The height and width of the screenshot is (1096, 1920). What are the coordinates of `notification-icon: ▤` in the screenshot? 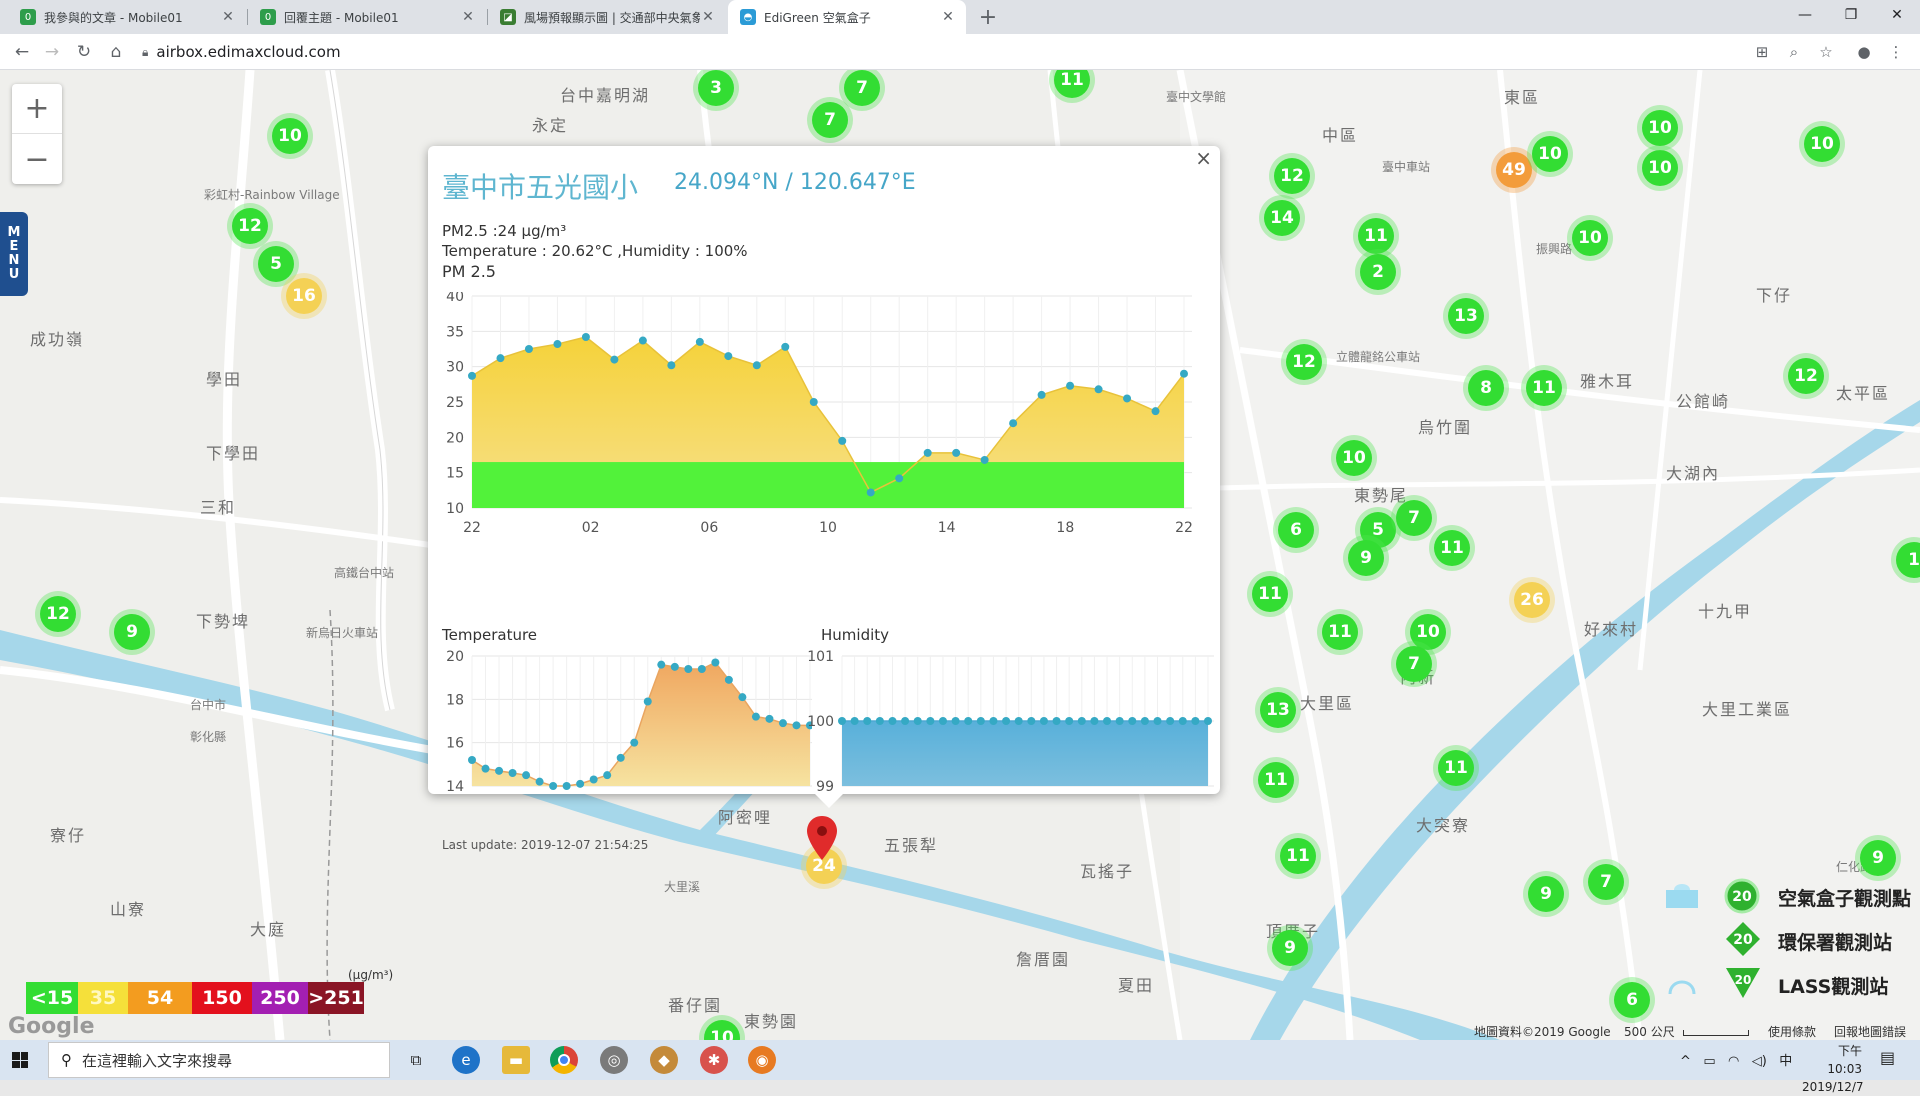 It's located at (1887, 1057).